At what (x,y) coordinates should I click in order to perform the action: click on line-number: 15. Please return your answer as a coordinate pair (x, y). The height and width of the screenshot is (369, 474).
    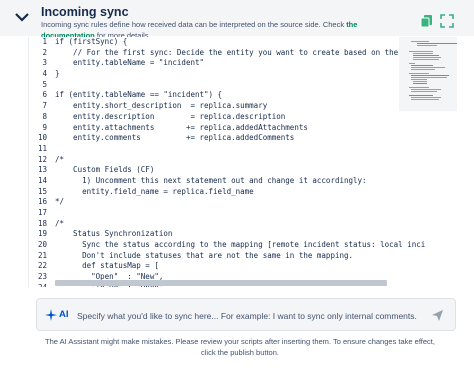
    Looking at the image, I should click on (42, 191).